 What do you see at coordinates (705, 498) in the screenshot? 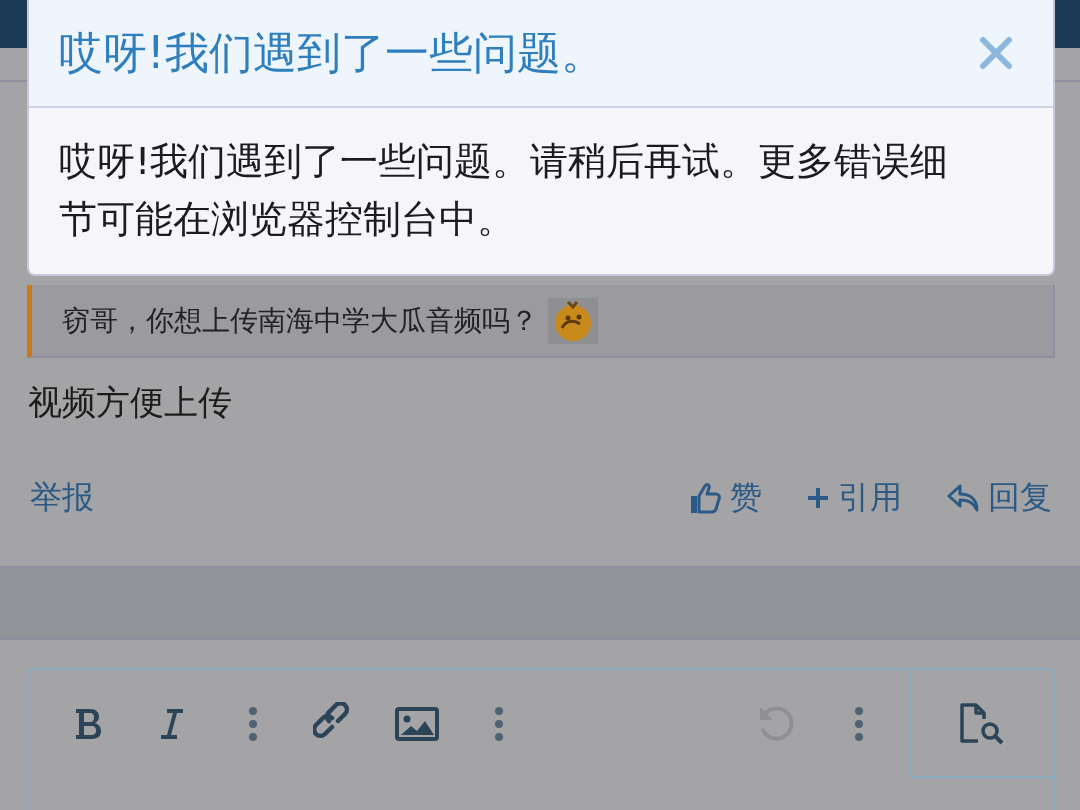
I see `thumbs-up-icon` at bounding box center [705, 498].